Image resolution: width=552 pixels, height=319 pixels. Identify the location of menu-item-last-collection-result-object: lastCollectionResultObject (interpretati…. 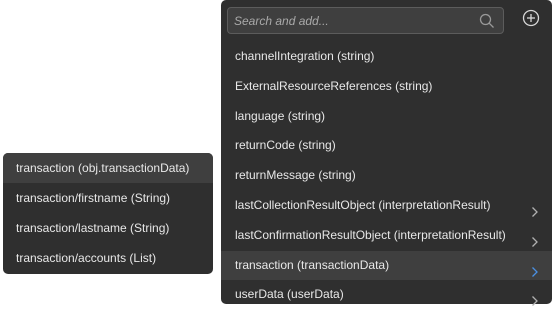
(386, 206).